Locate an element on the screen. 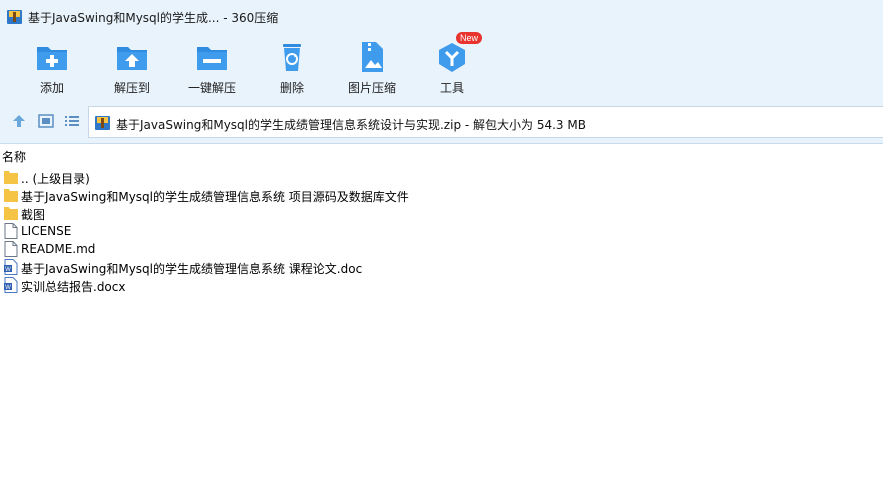 The height and width of the screenshot is (502, 883). image-compress-label: 图片压缩 is located at coordinates (371, 88).